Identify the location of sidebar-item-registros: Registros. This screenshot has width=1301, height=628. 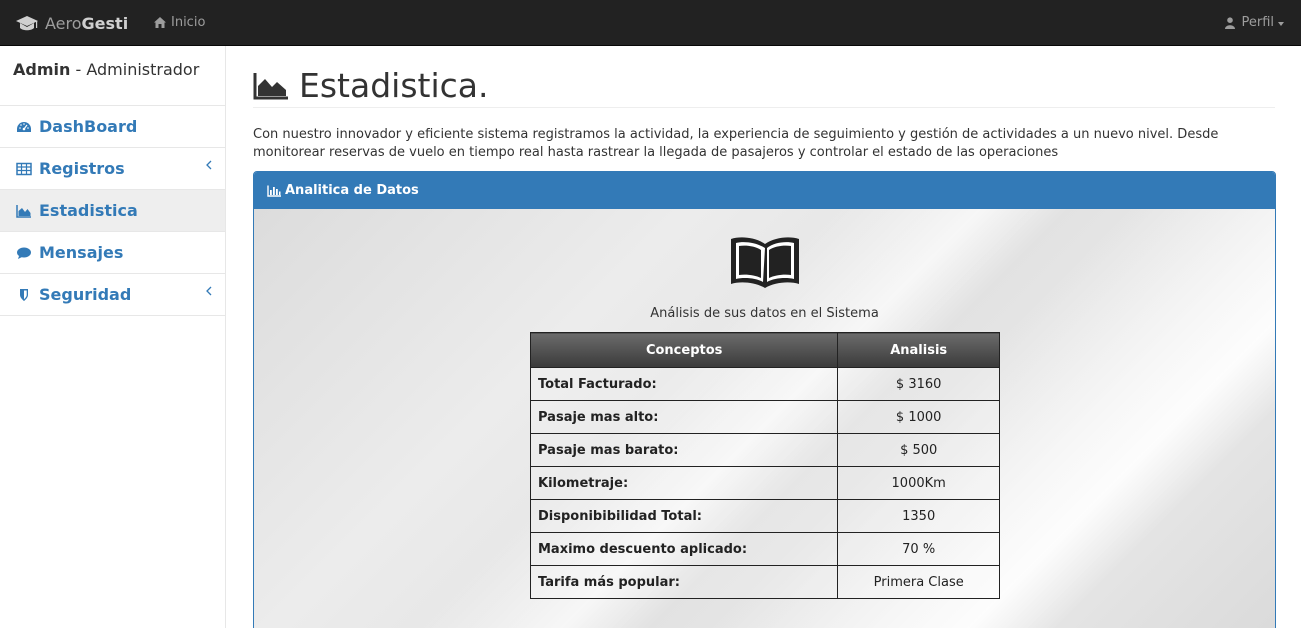
(112, 169).